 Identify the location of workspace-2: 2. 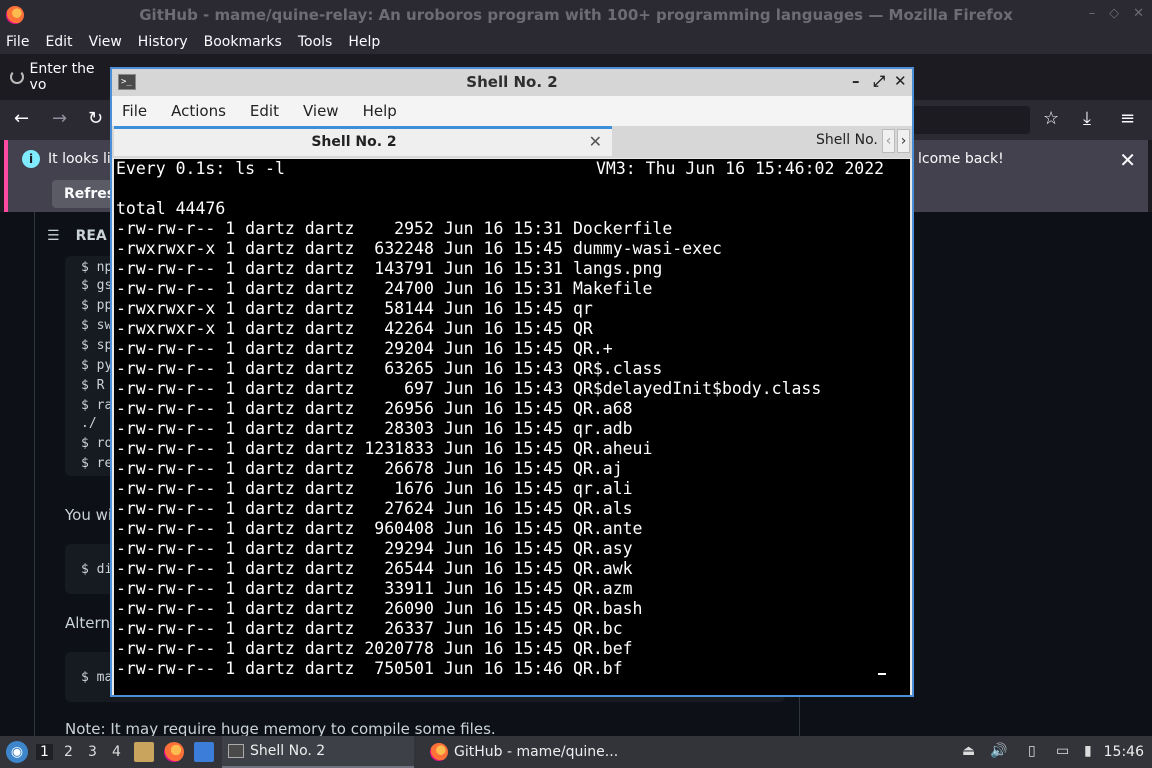
(68, 752).